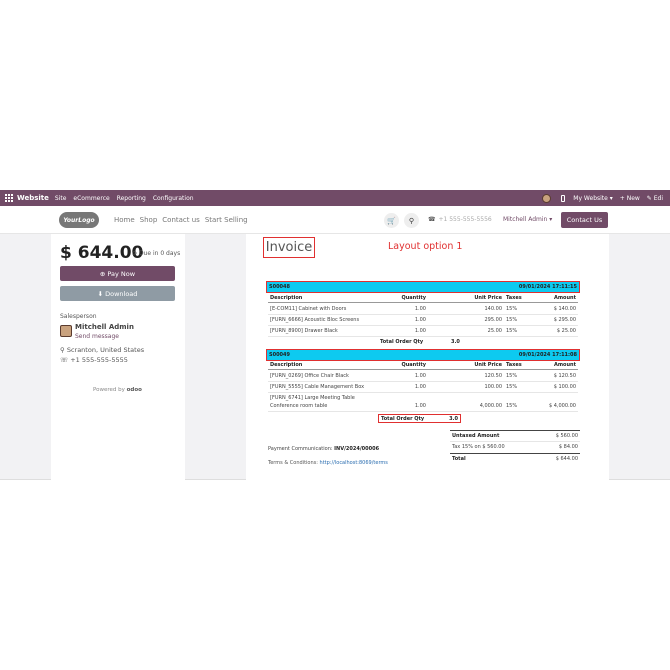  What do you see at coordinates (124, 220) in the screenshot?
I see `nav-home: Home` at bounding box center [124, 220].